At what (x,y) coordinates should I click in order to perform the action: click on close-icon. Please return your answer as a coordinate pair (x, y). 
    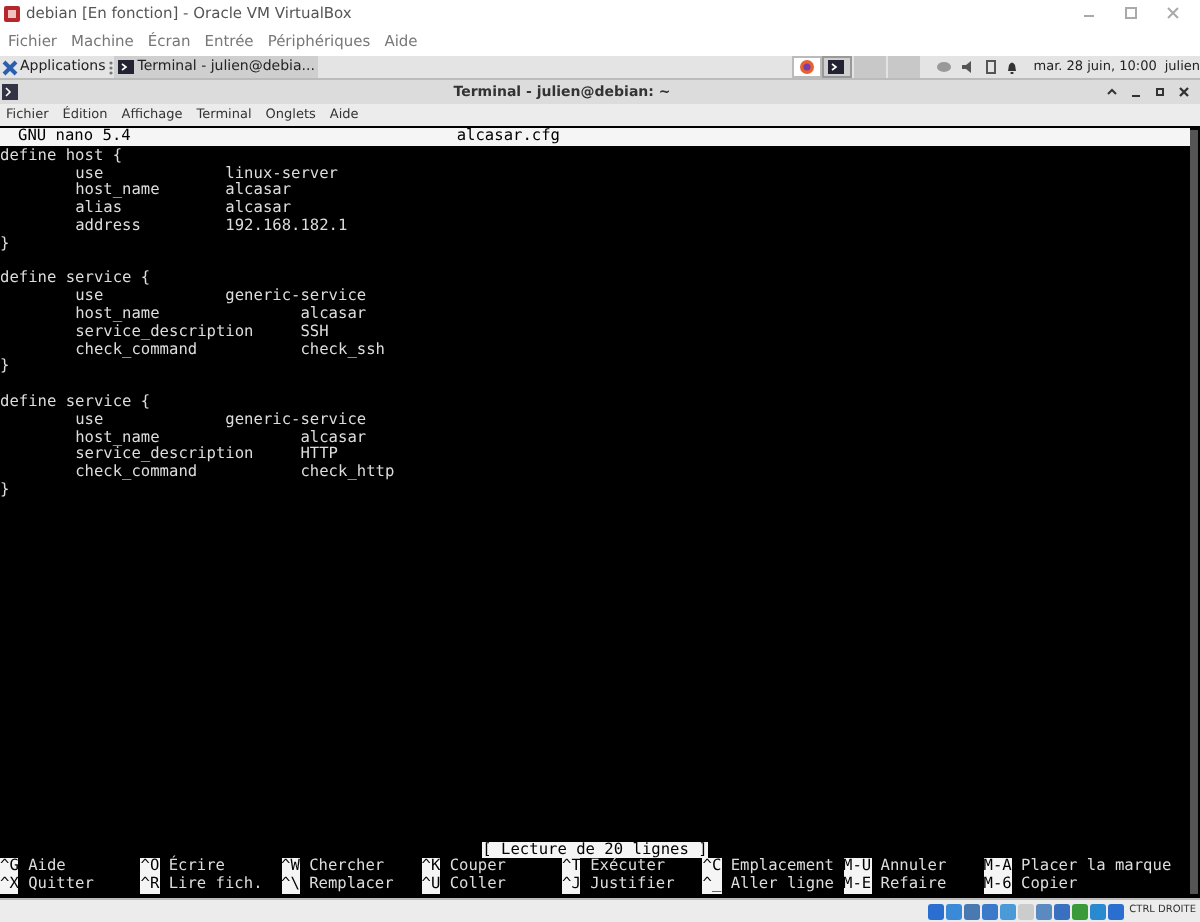
    Looking at the image, I should click on (1184, 92).